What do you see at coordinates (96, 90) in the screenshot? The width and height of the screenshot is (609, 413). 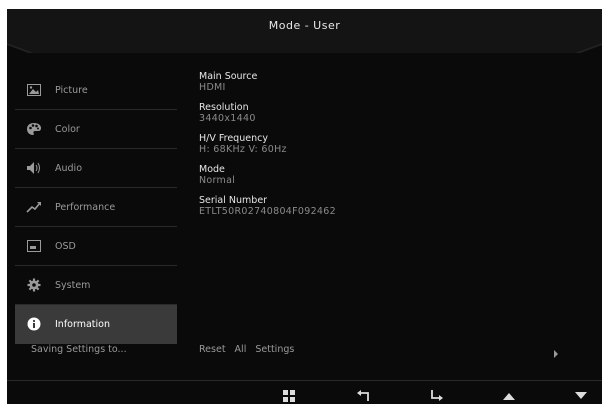 I see `sidebar-item-picture: Picture` at bounding box center [96, 90].